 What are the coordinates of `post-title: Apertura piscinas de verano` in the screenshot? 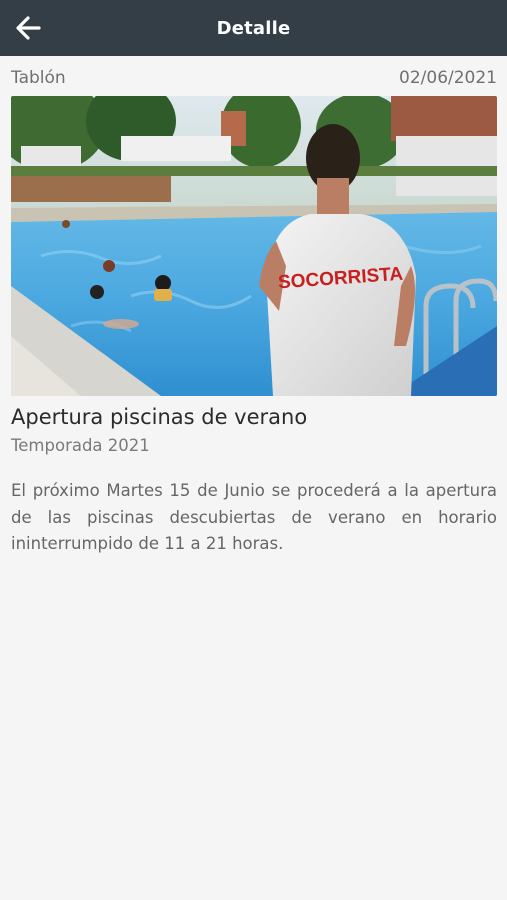 It's located at (159, 417).